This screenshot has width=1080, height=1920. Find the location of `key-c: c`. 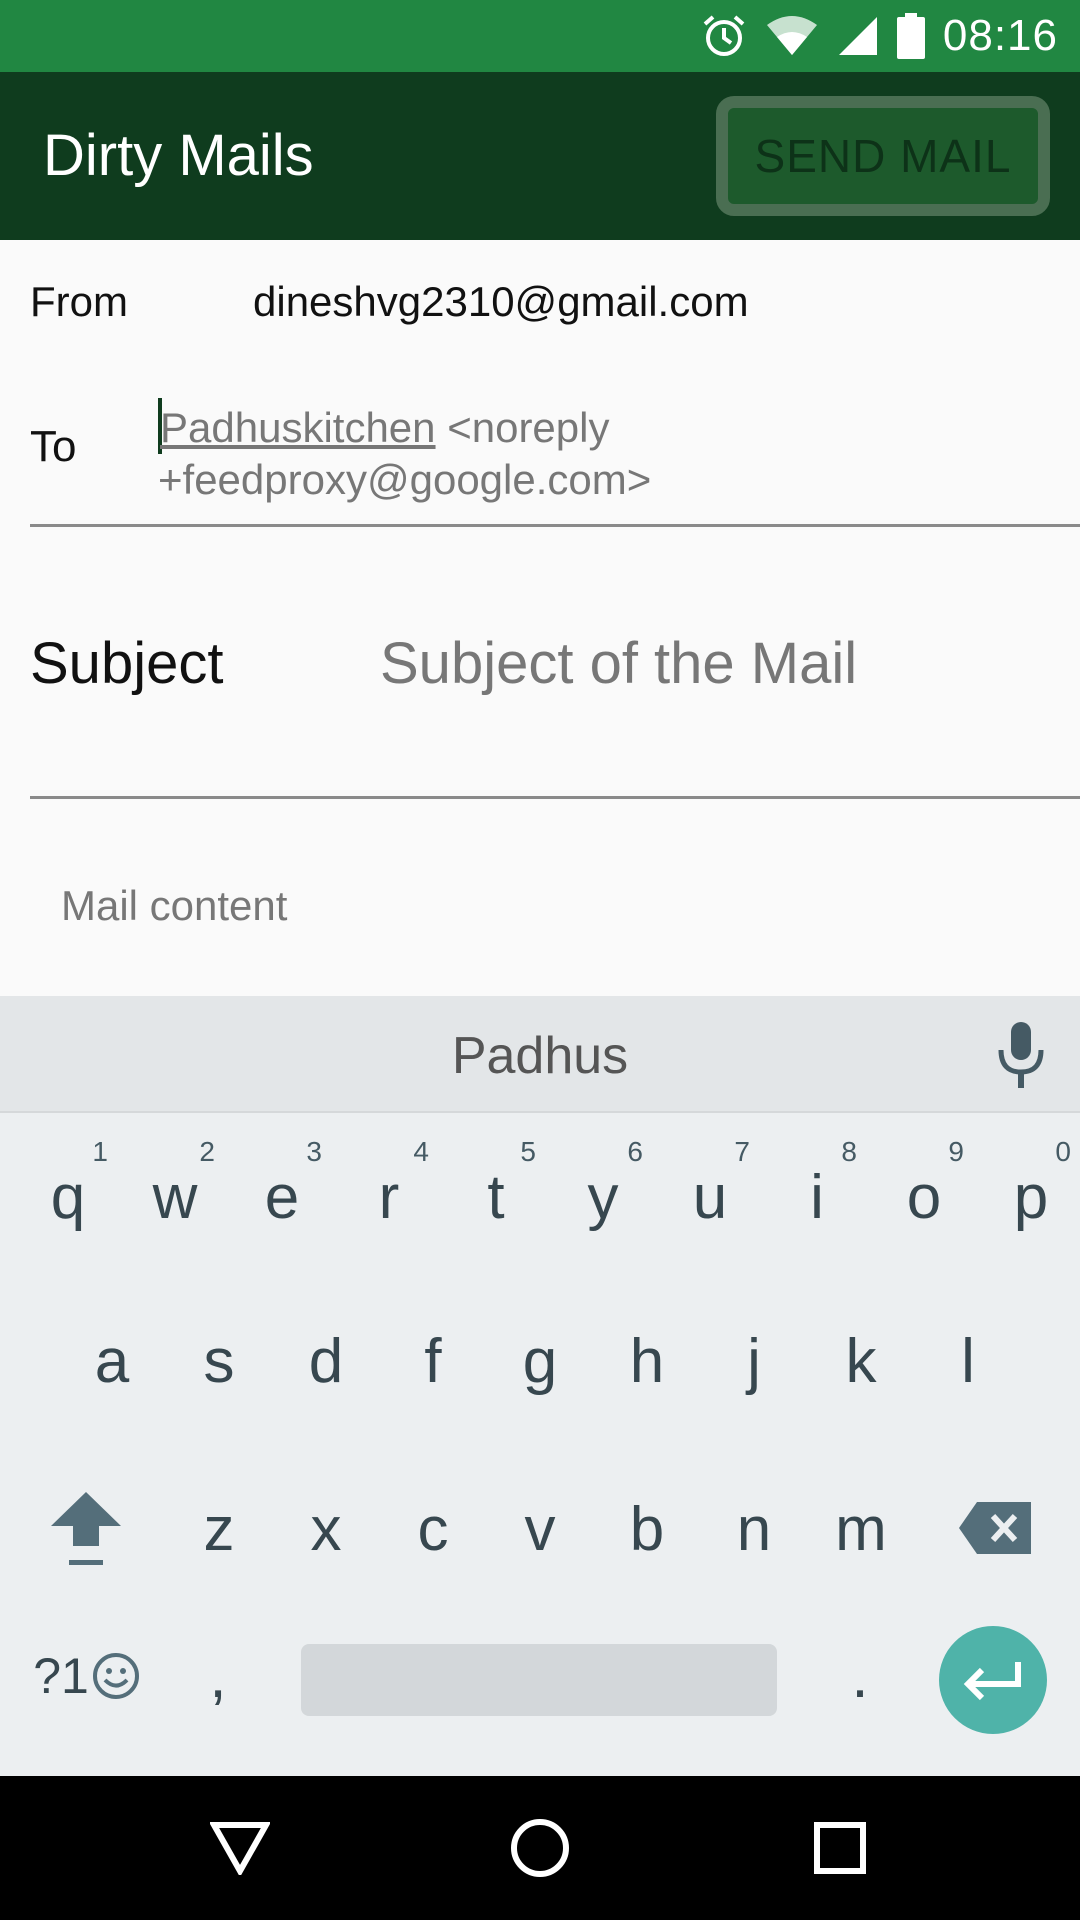

key-c: c is located at coordinates (433, 1529).